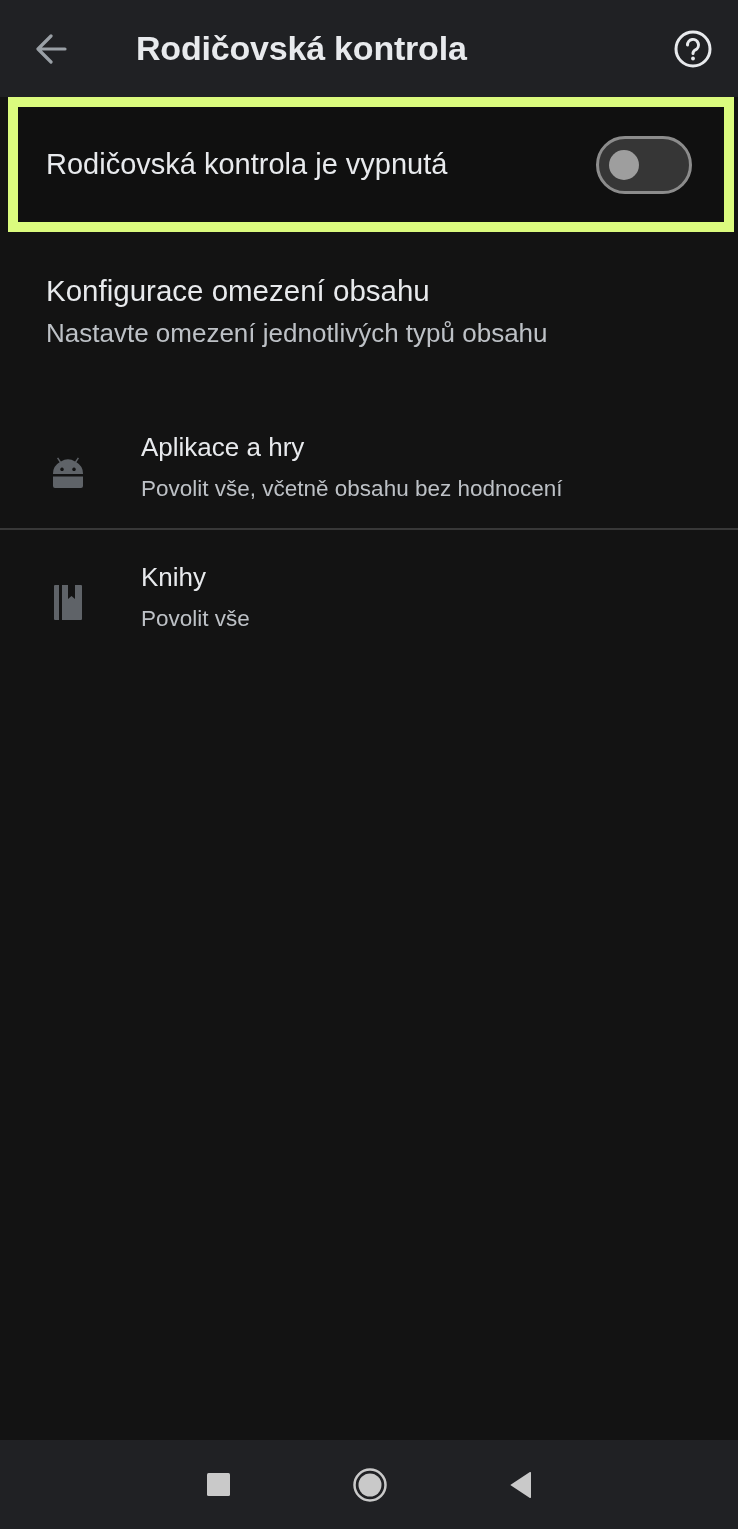 The width and height of the screenshot is (738, 1529). I want to click on android-icon, so click(68, 472).